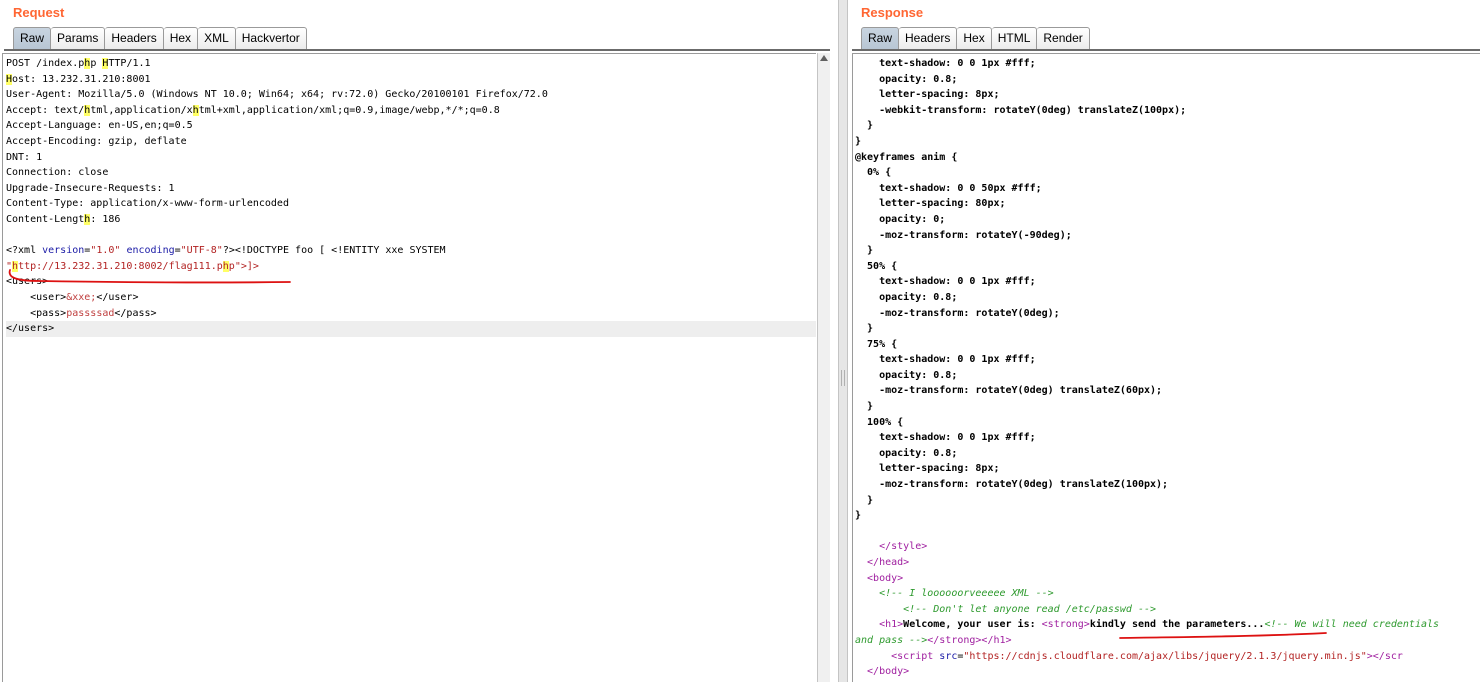 The height and width of the screenshot is (682, 1480). I want to click on code-token: ></scr, so click(1384, 656).